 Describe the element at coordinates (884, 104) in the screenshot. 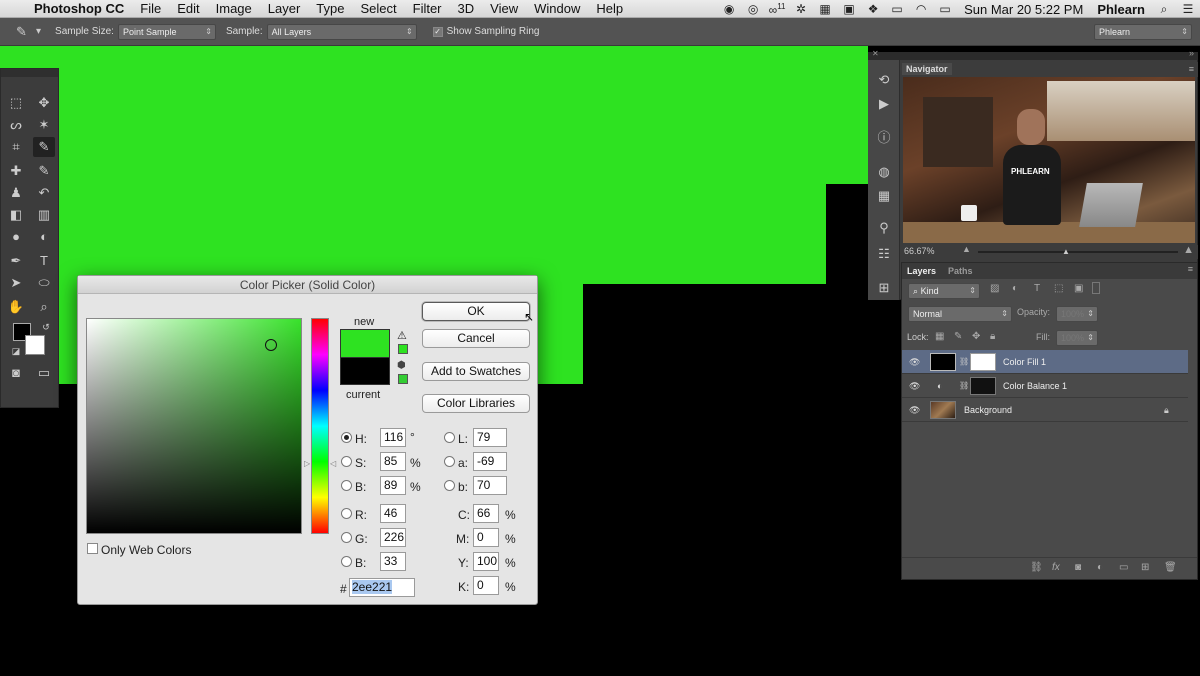

I see `actions-panel-icon: ▶` at that location.